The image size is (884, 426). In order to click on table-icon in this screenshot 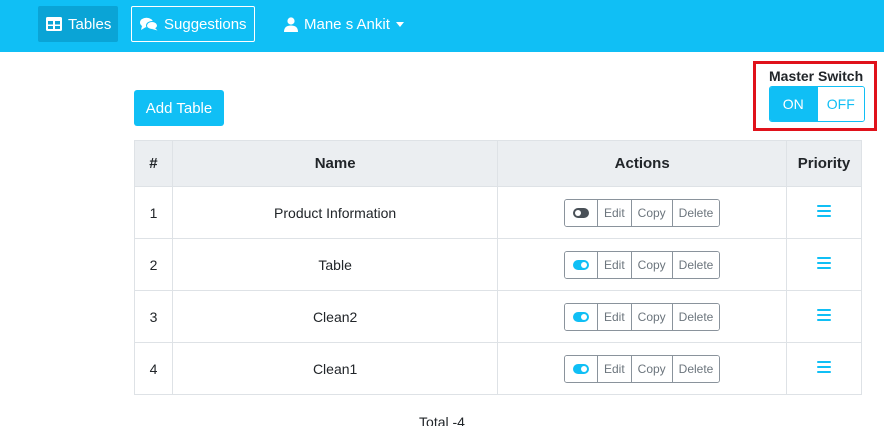, I will do `click(54, 24)`.